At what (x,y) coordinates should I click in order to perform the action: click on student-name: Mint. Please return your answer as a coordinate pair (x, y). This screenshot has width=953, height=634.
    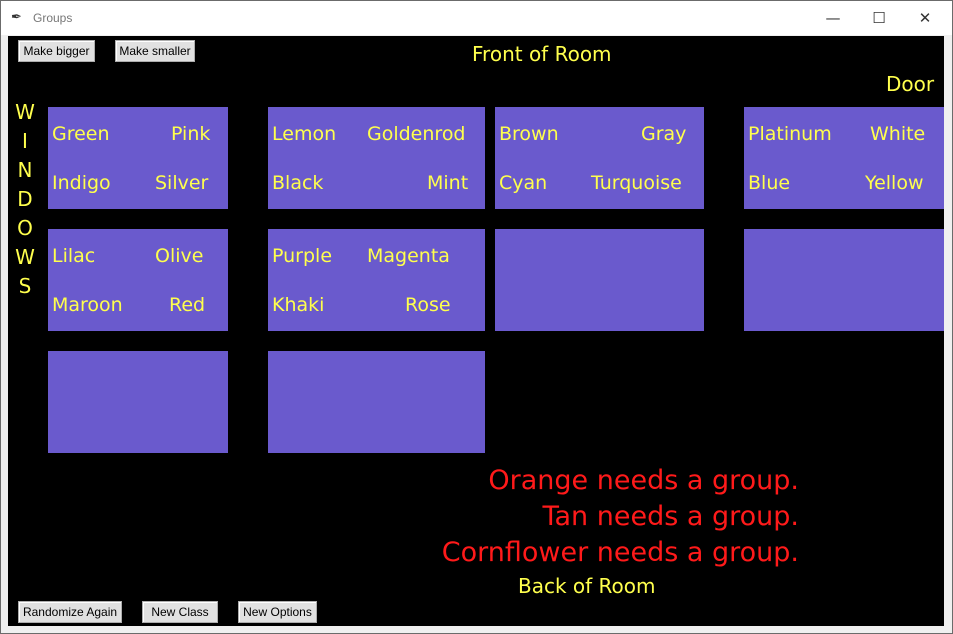
    Looking at the image, I should click on (448, 183).